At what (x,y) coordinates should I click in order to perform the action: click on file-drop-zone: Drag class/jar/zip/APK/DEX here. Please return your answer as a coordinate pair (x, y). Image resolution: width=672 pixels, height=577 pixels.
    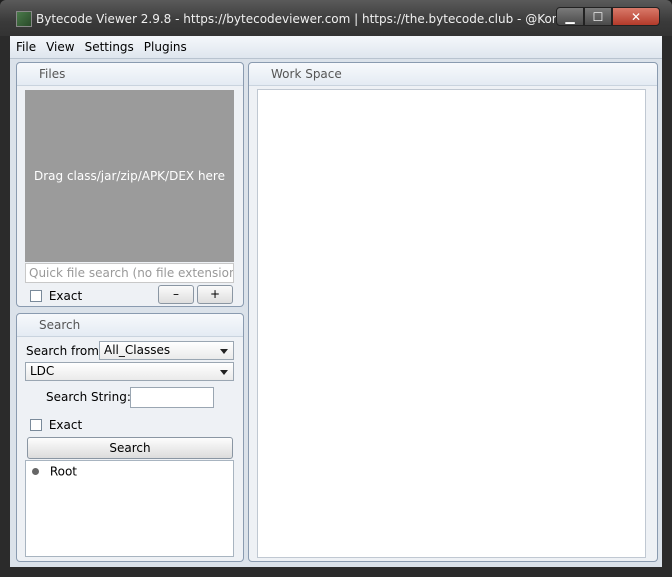
    Looking at the image, I should click on (129, 176).